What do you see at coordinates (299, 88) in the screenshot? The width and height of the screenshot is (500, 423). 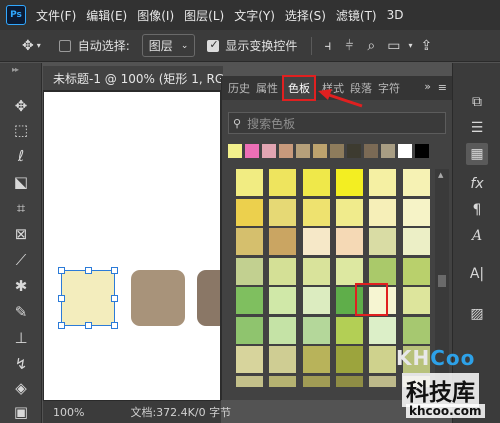 I see `tab-swatches: 色板` at bounding box center [299, 88].